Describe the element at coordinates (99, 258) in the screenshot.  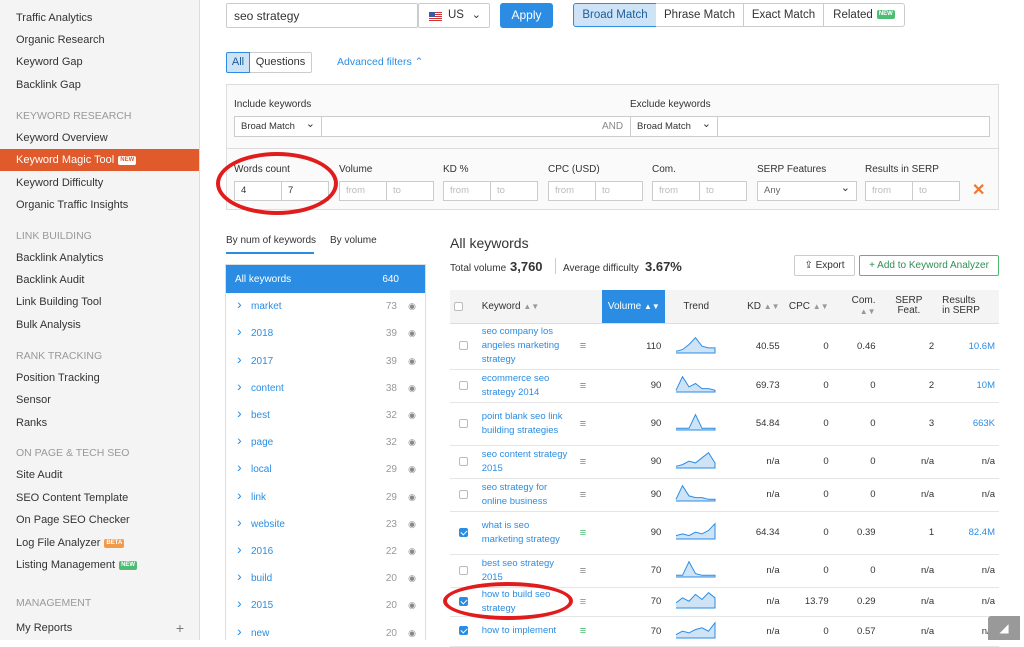
I see `sidebar-item: Backlink Analytics` at that location.